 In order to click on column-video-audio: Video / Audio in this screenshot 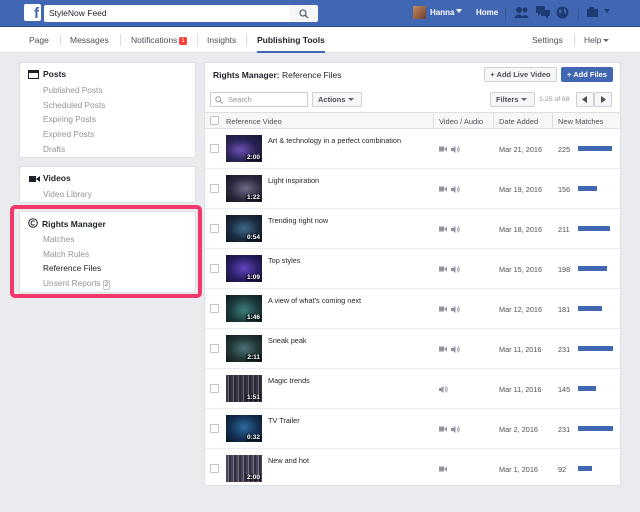, I will do `click(461, 121)`.